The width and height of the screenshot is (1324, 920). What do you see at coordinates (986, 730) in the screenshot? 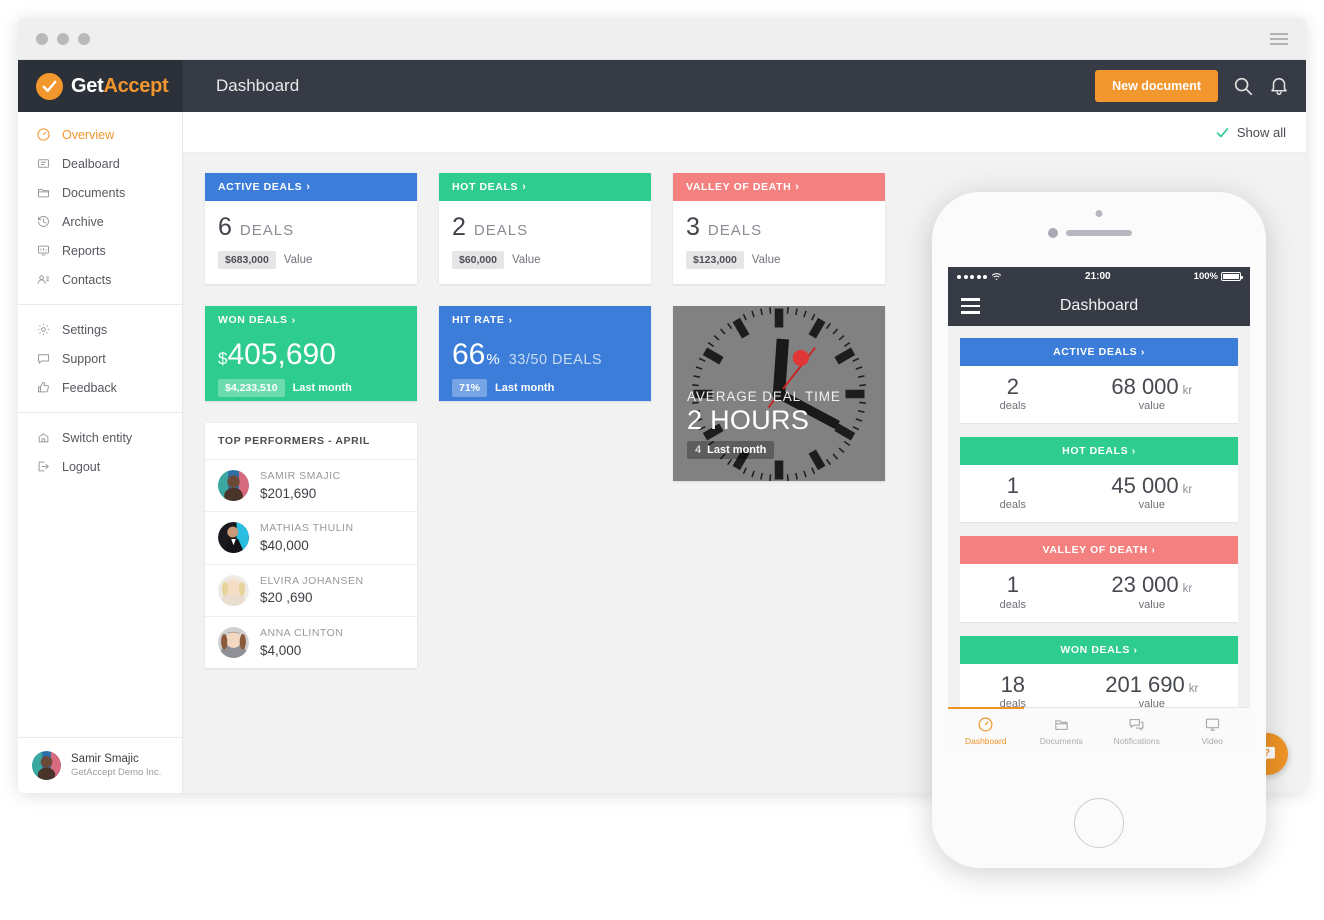
I see `tab-dashboard: Dashboard` at bounding box center [986, 730].